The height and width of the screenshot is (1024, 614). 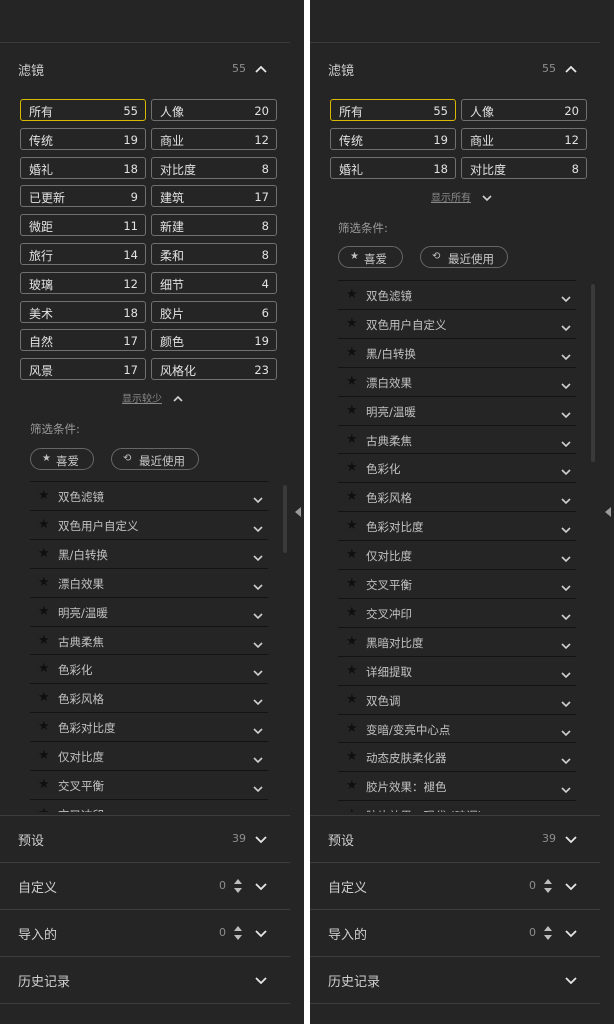 I want to click on list-item: ★ 黑/白转换, so click(x=457, y=352).